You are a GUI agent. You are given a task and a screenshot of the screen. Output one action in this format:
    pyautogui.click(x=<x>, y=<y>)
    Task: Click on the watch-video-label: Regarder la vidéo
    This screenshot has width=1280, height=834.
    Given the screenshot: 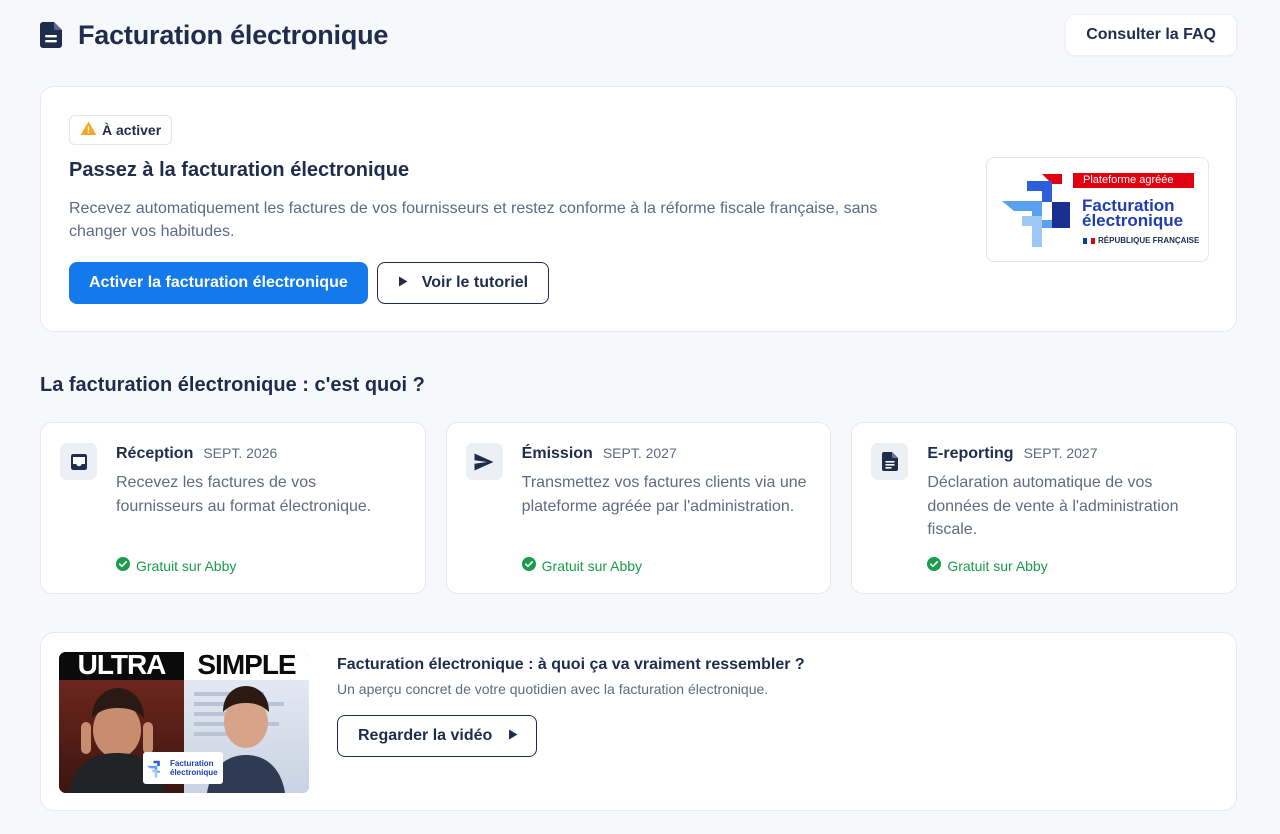 What is the action you would take?
    pyautogui.click(x=425, y=735)
    